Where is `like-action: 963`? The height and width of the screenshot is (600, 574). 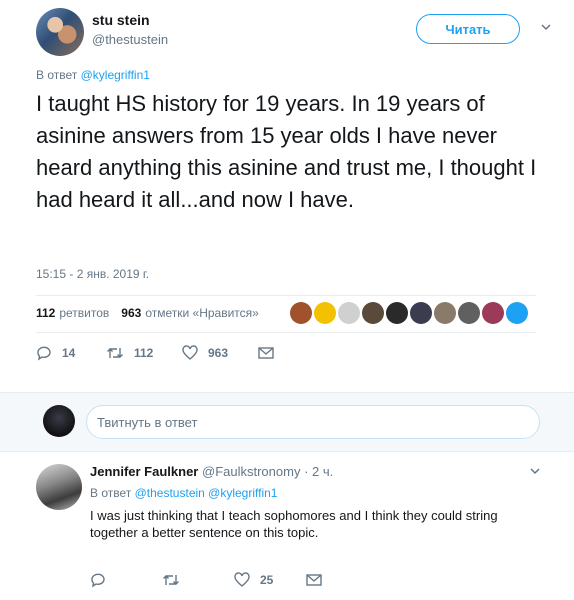
like-action: 963 is located at coordinates (220, 353).